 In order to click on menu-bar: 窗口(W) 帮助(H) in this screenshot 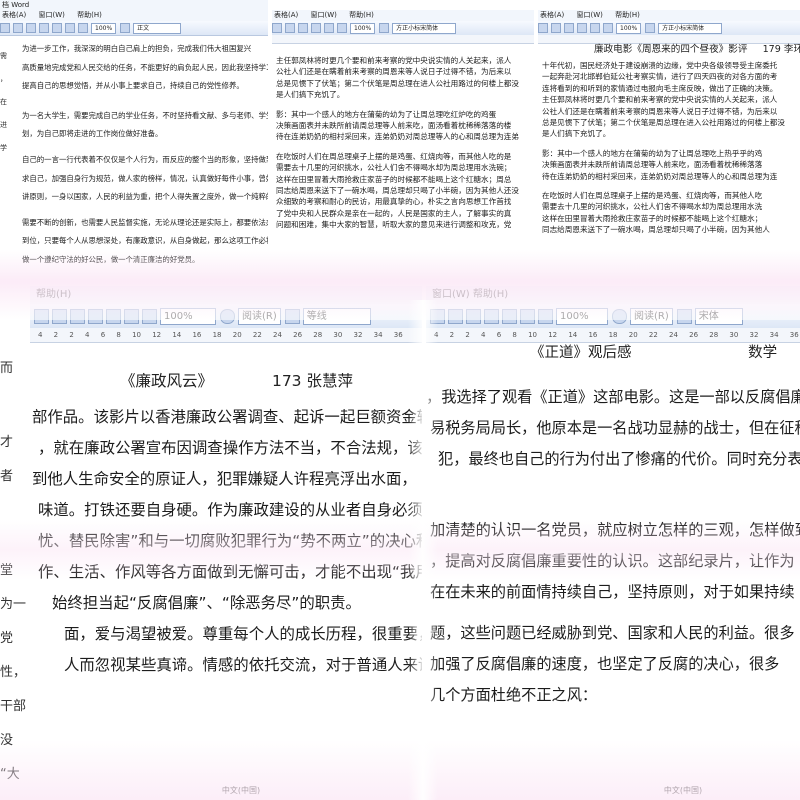, I will do `click(613, 295)`.